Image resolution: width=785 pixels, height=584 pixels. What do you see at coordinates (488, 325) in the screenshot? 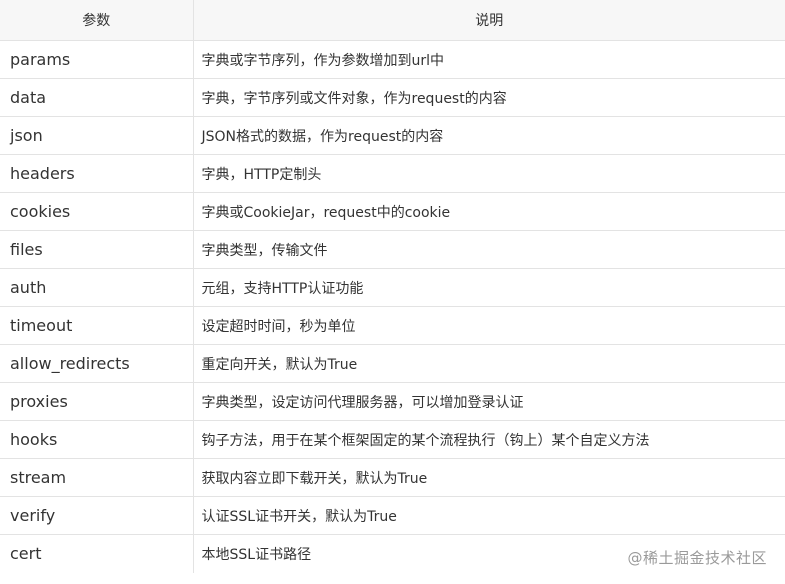
I see `param-description: 设定超时时间，秒为单位` at bounding box center [488, 325].